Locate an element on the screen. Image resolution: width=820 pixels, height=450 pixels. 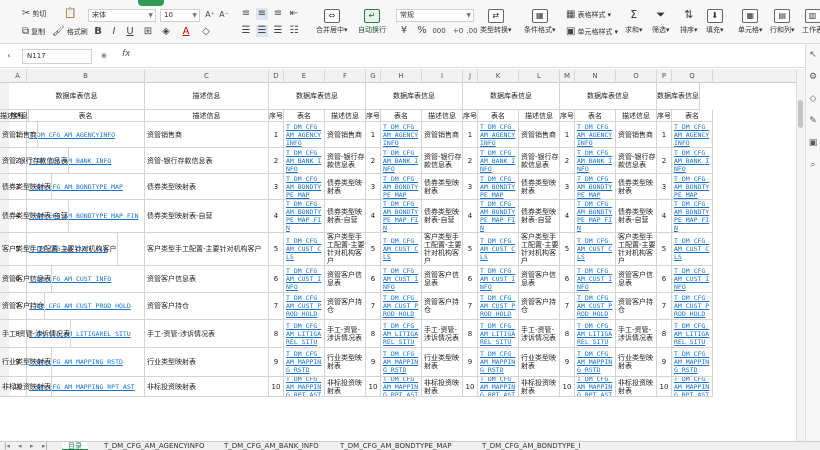
worksheet-button: ▥ 工作表 is located at coordinates (811, 22).